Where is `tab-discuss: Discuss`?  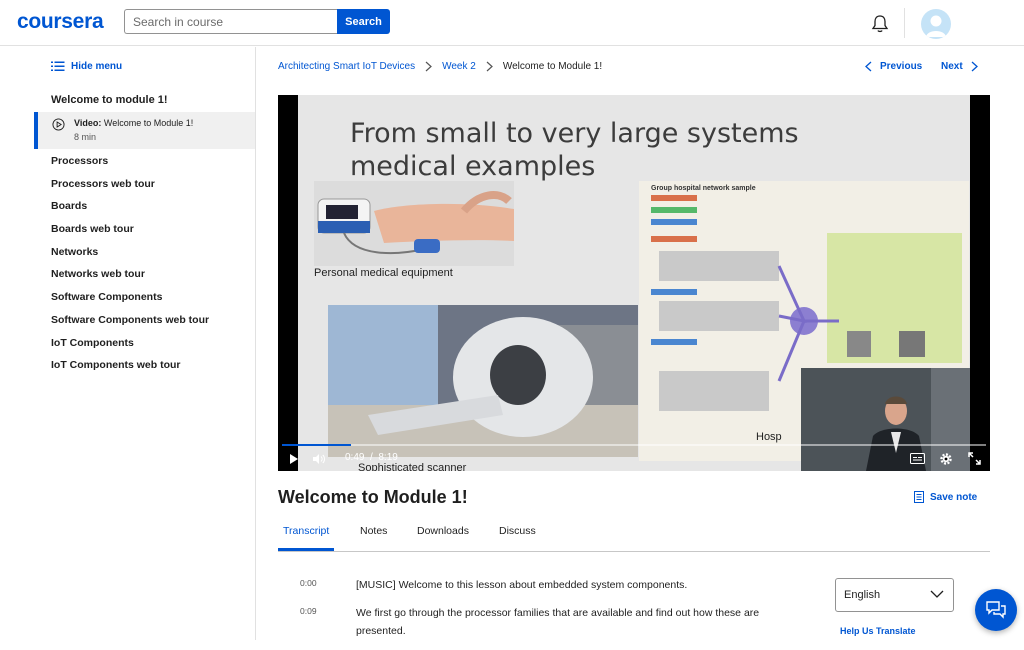 tab-discuss: Discuss is located at coordinates (517, 536).